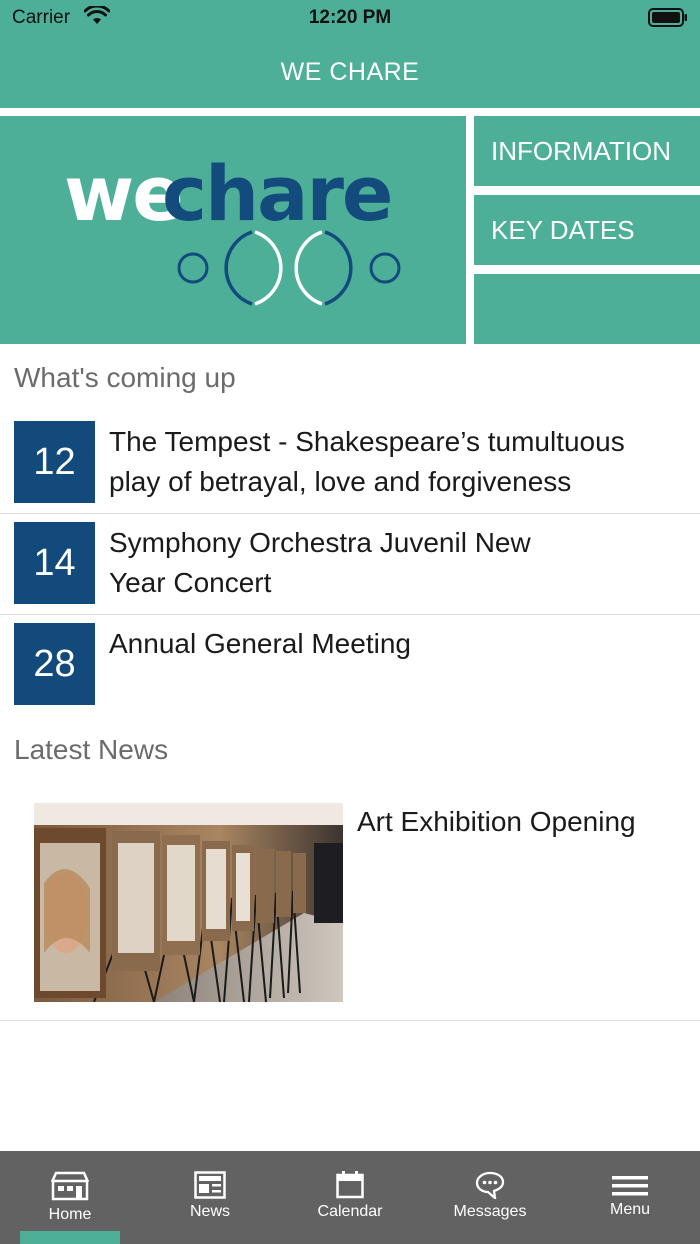 This screenshot has width=700, height=1244. What do you see at coordinates (70, 1214) in the screenshot?
I see `tab-label: Home` at bounding box center [70, 1214].